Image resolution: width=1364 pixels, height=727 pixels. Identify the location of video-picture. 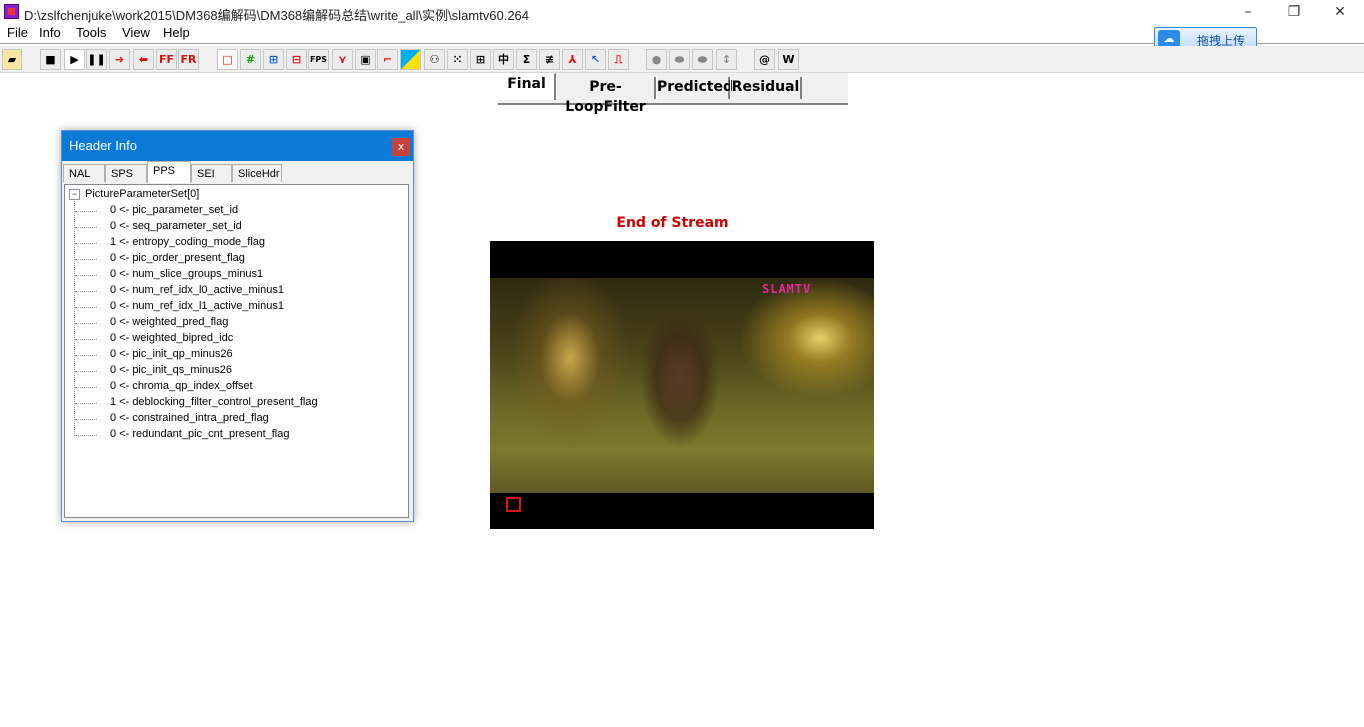
(682, 385).